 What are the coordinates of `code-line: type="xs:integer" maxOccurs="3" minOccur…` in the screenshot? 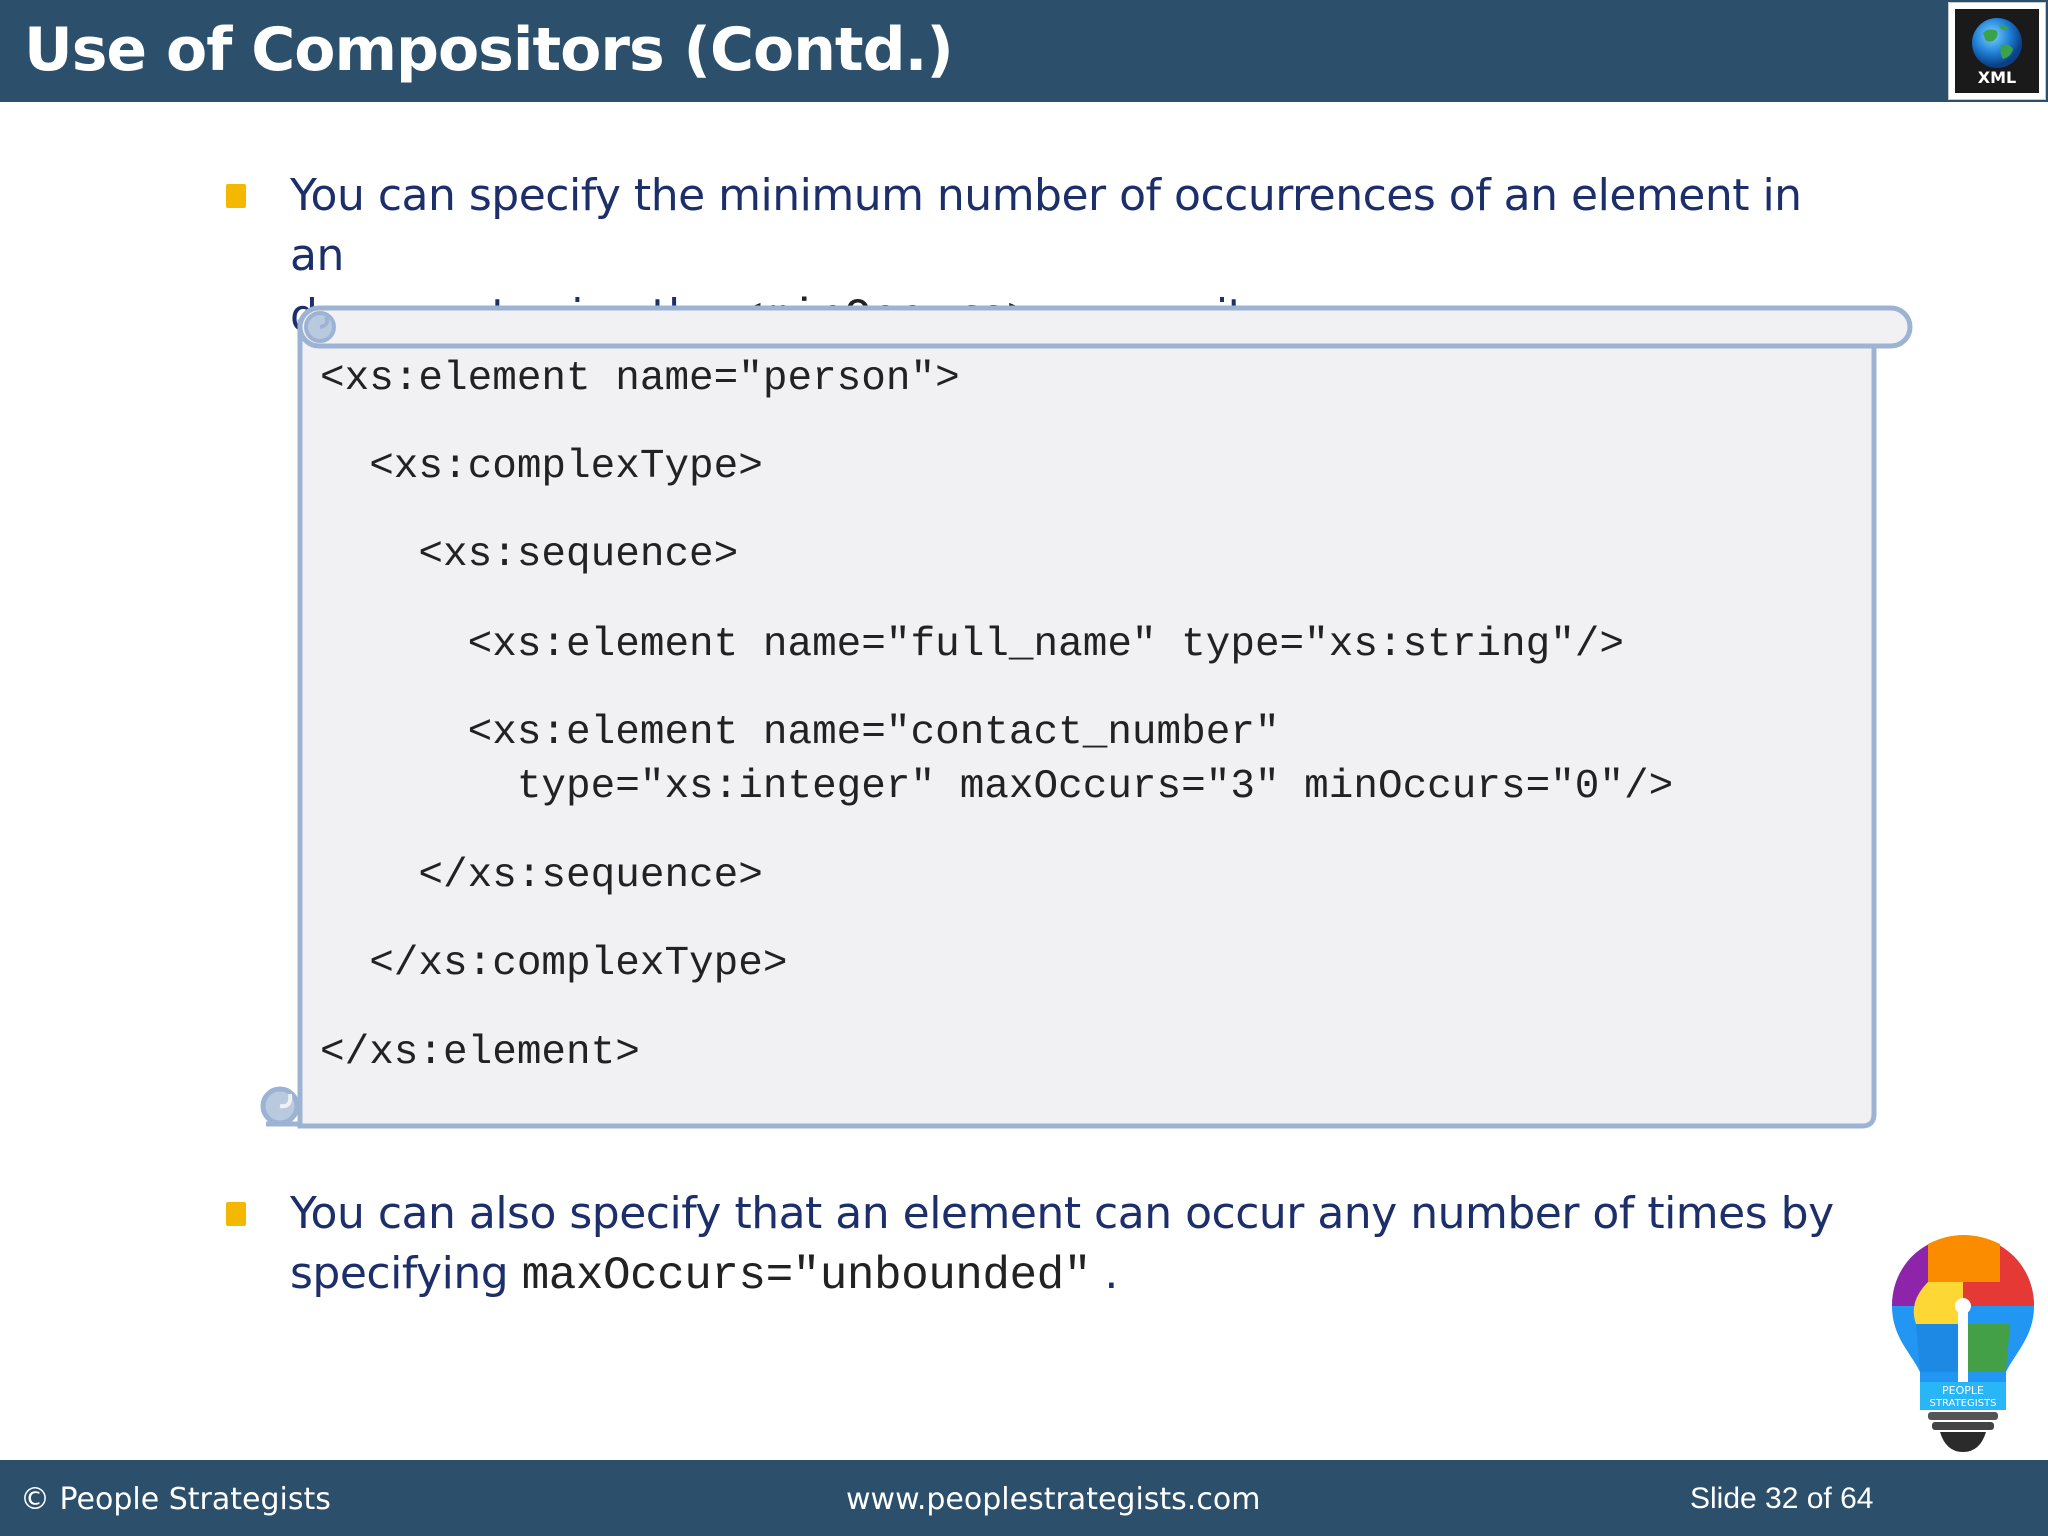 It's located at (997, 787).